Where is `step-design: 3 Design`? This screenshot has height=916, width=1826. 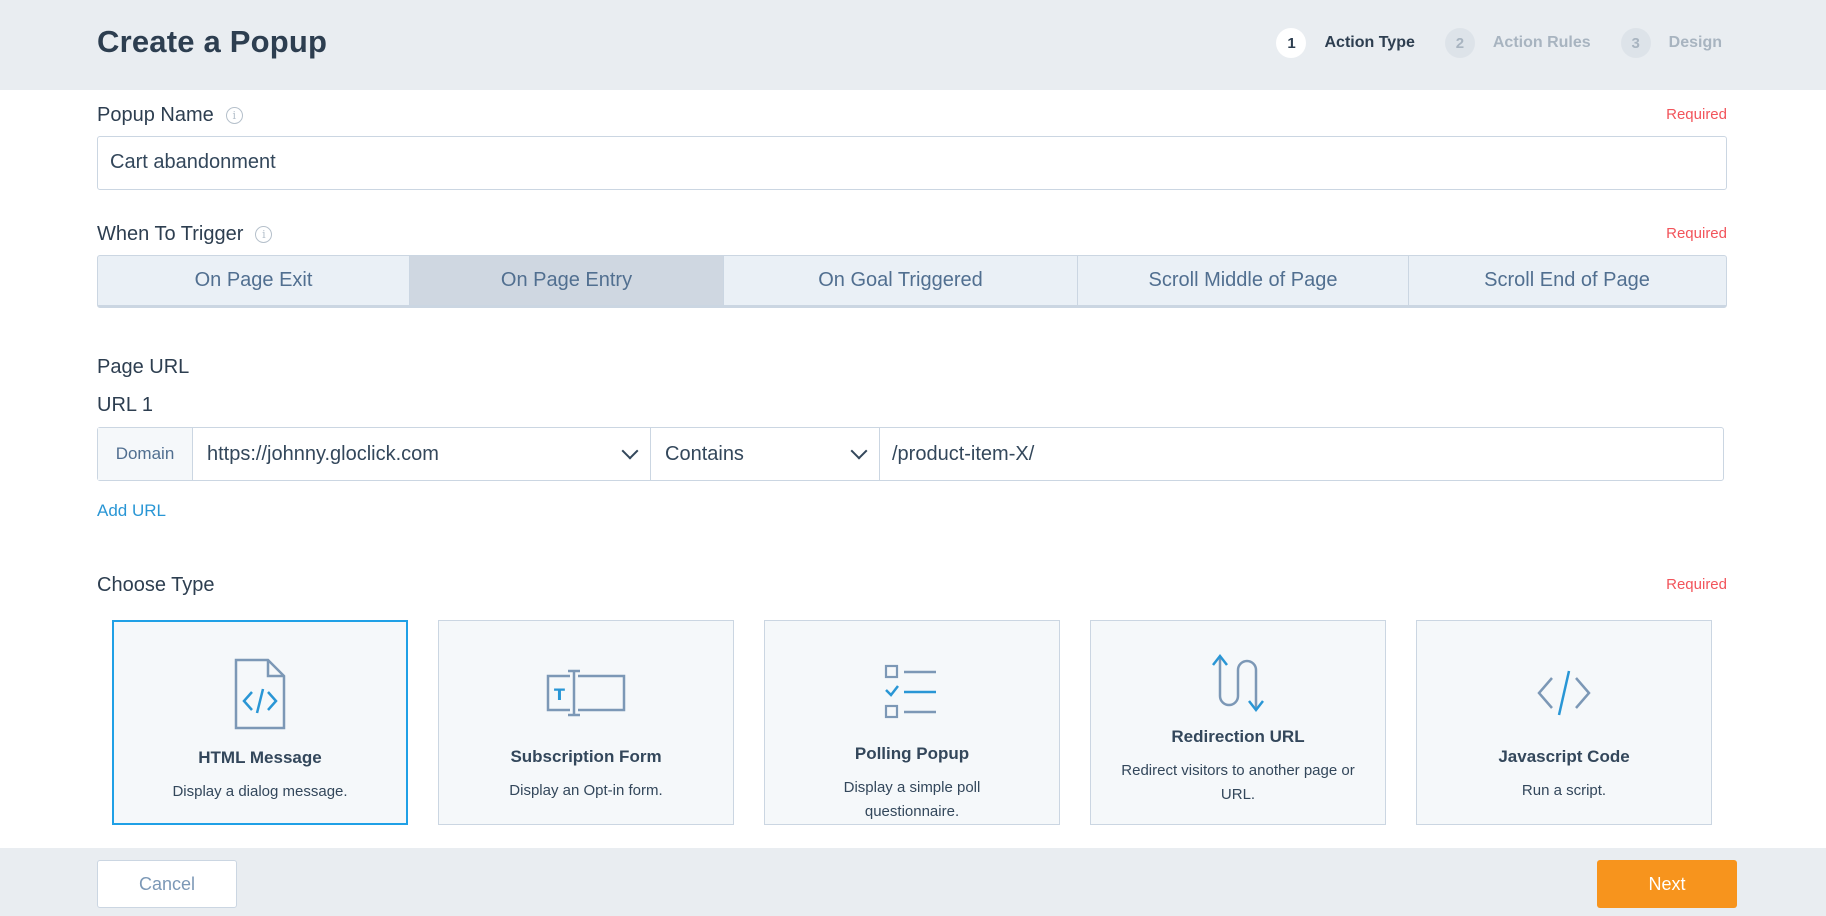
step-design: 3 Design is located at coordinates (1671, 43).